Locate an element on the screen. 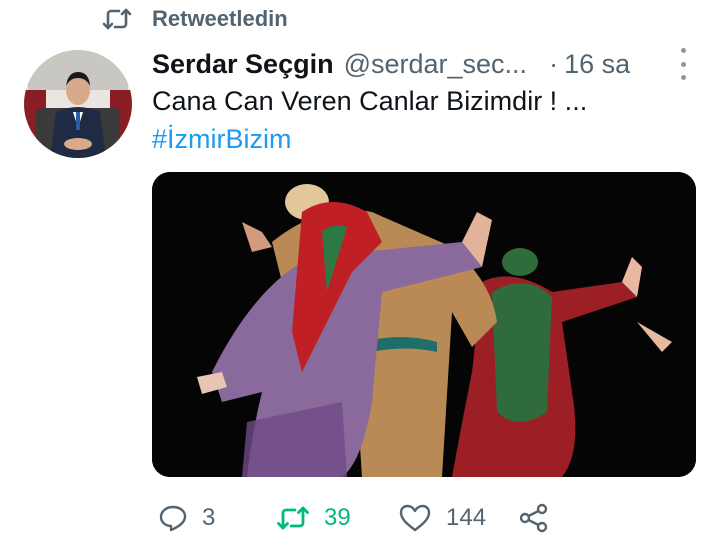 This screenshot has width=720, height=544. hashtag-link: #İzmirBizim is located at coordinates (222, 139).